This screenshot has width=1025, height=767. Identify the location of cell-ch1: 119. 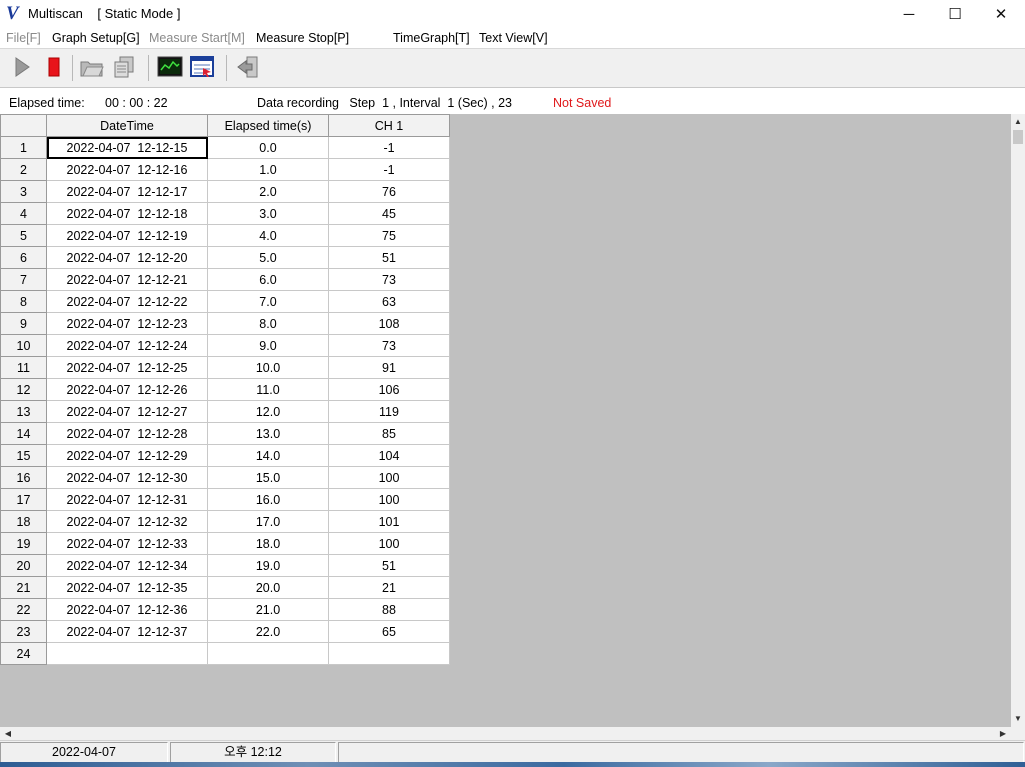
(389, 411).